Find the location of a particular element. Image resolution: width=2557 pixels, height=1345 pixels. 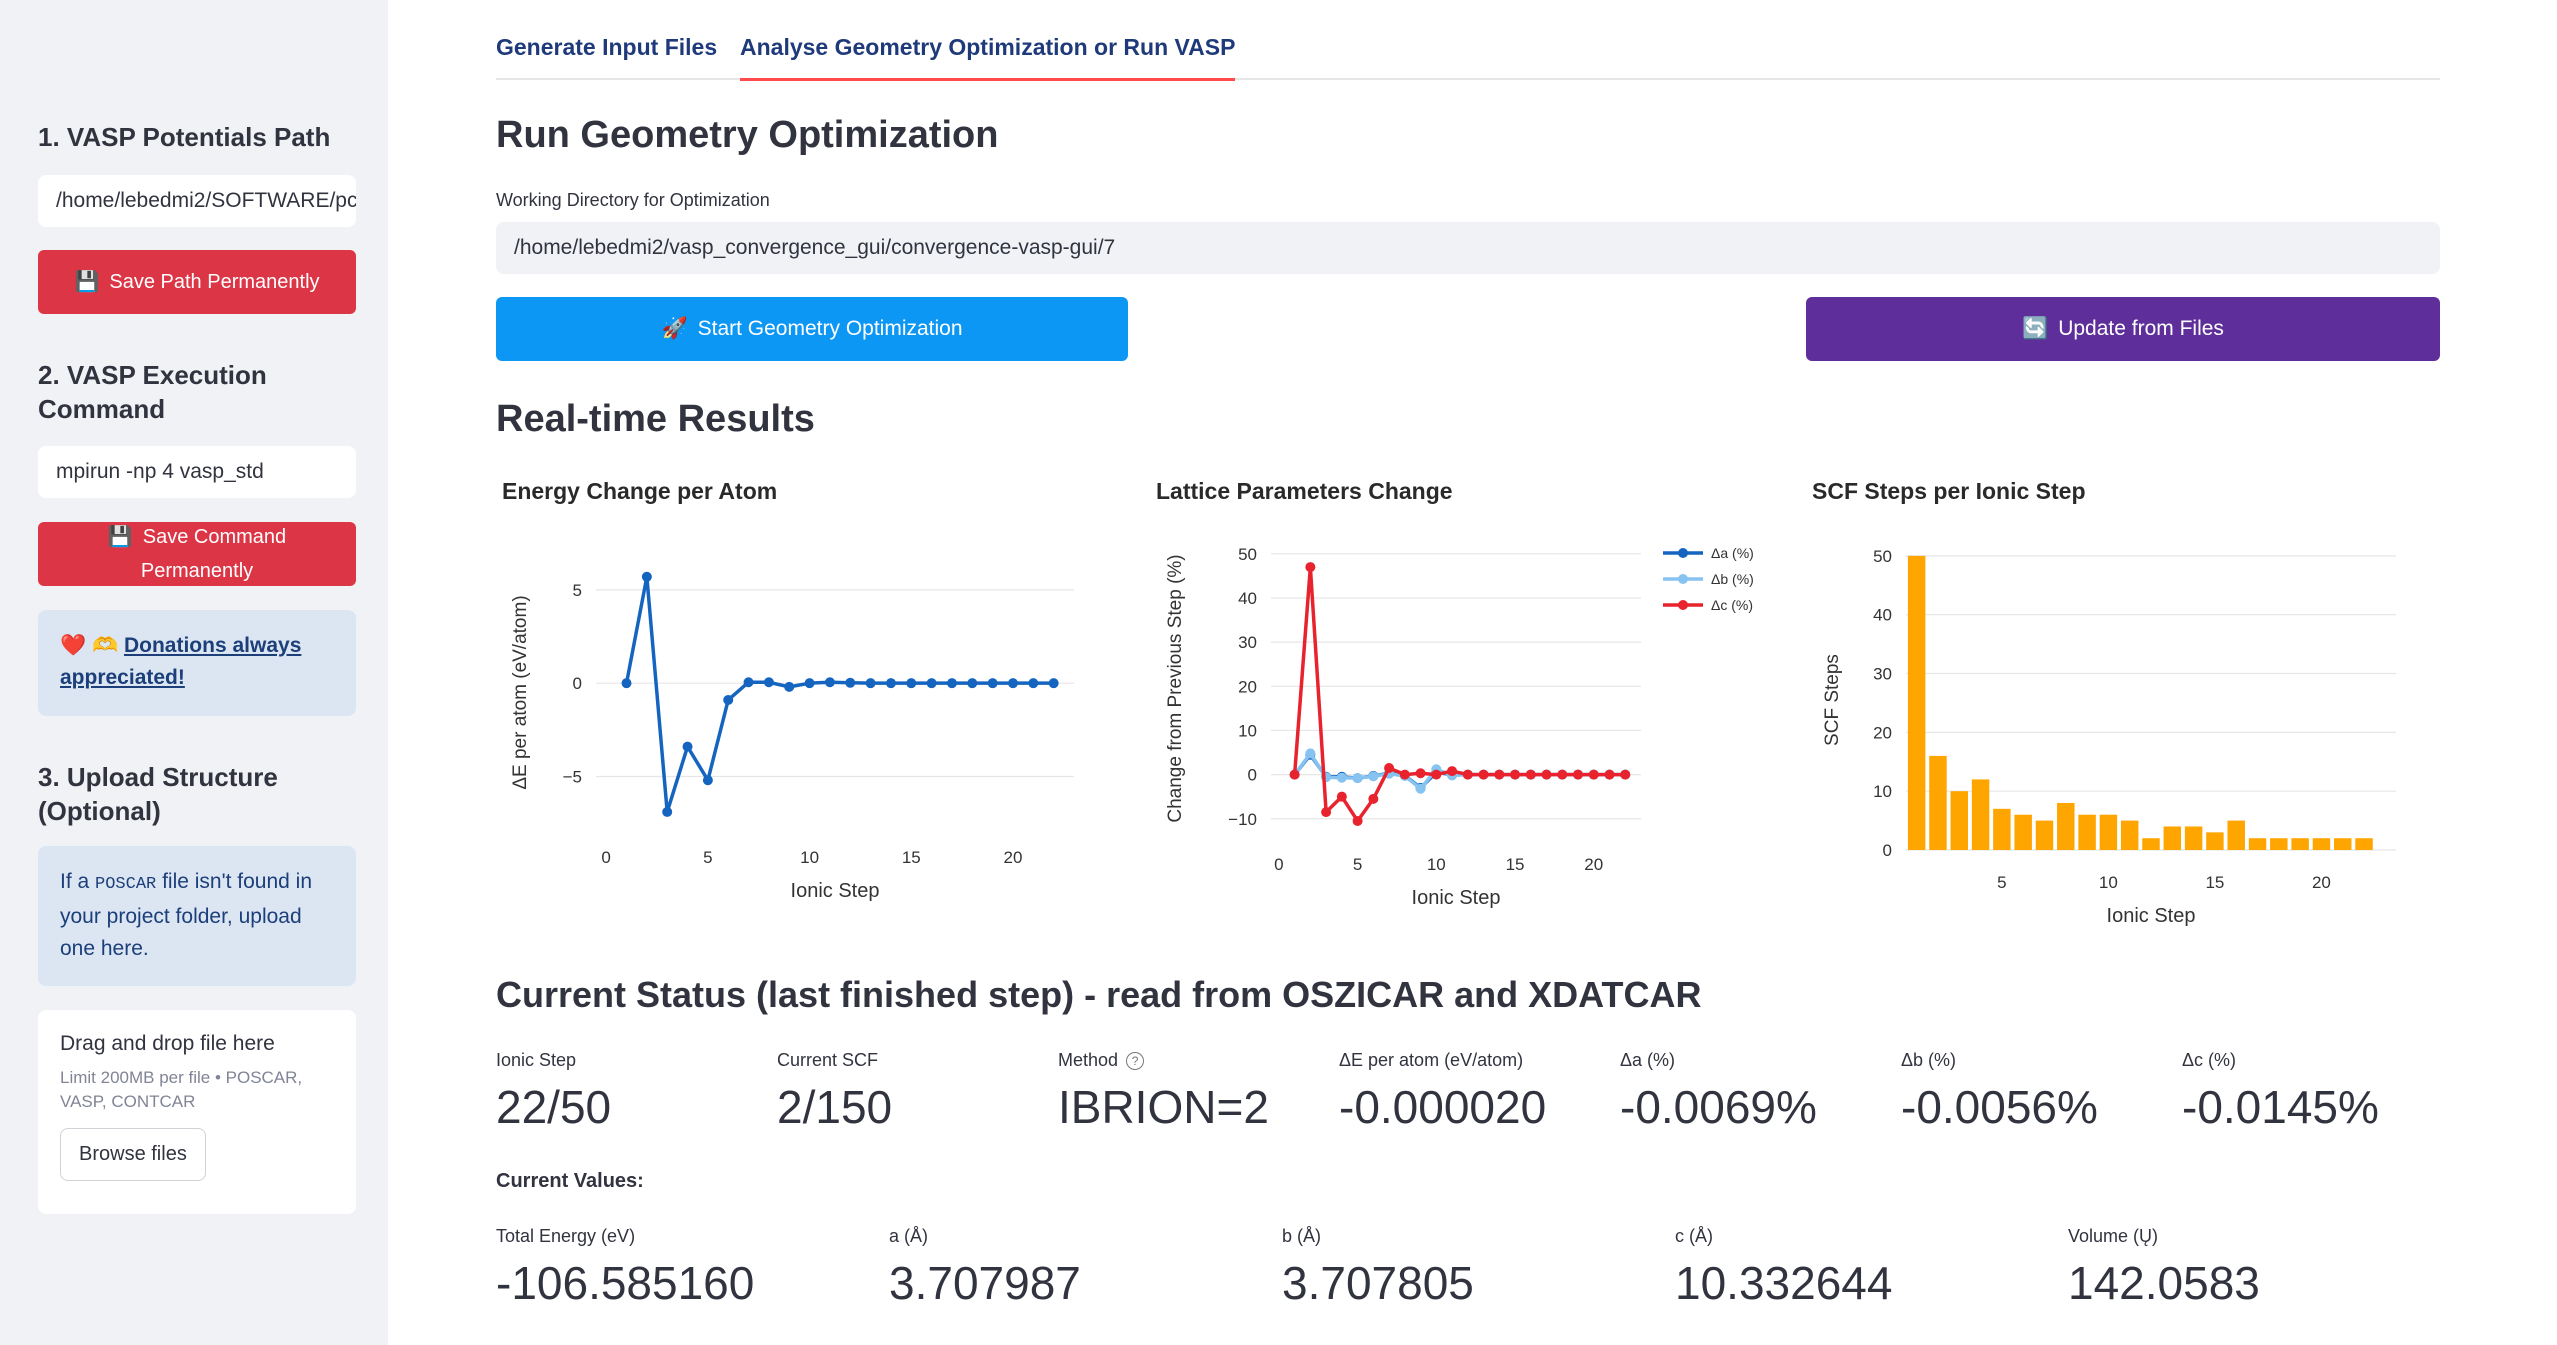

scf-steps-chart: 0 10 20 30 40 50 5 10 15 20 Ionic Step SCF Steps is located at coordinates (2109, 737).